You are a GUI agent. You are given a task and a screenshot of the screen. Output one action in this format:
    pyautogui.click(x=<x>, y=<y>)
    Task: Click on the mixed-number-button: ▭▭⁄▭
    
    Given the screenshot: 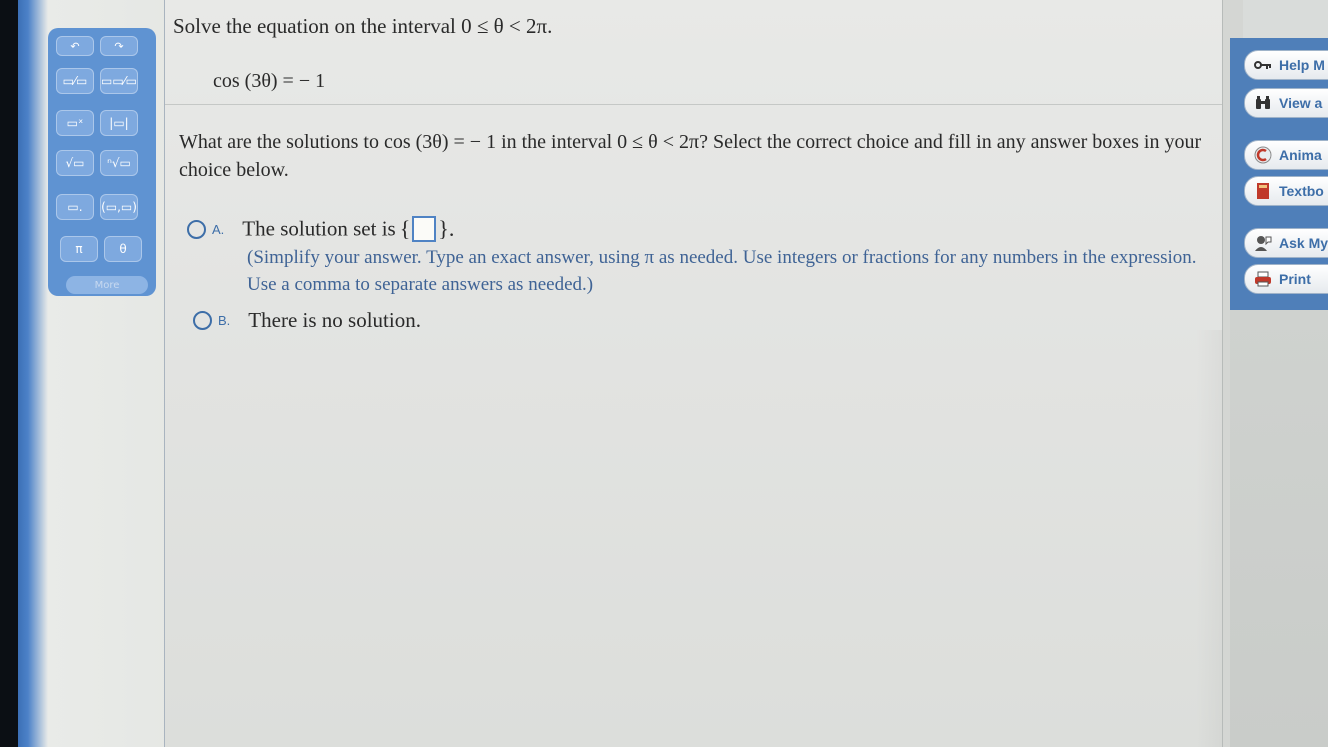 What is the action you would take?
    pyautogui.click(x=119, y=81)
    